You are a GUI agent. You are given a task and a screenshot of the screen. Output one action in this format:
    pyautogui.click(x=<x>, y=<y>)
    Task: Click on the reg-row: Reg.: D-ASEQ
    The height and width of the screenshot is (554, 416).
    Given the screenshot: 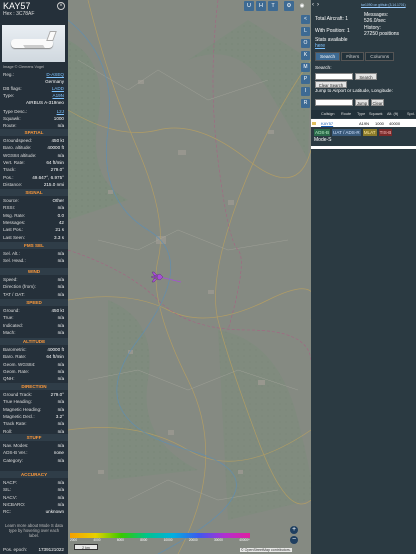 What is the action you would take?
    pyautogui.click(x=33, y=75)
    